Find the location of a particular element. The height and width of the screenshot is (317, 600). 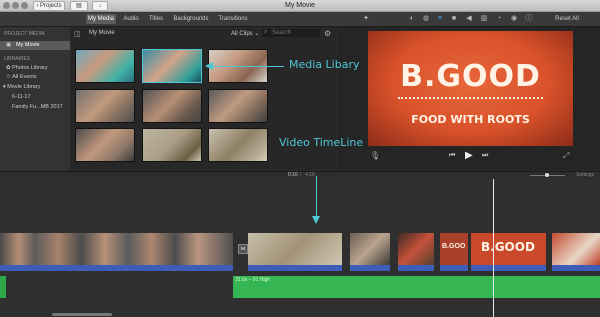

timeline-settings-button: Settings is located at coordinates (585, 175).